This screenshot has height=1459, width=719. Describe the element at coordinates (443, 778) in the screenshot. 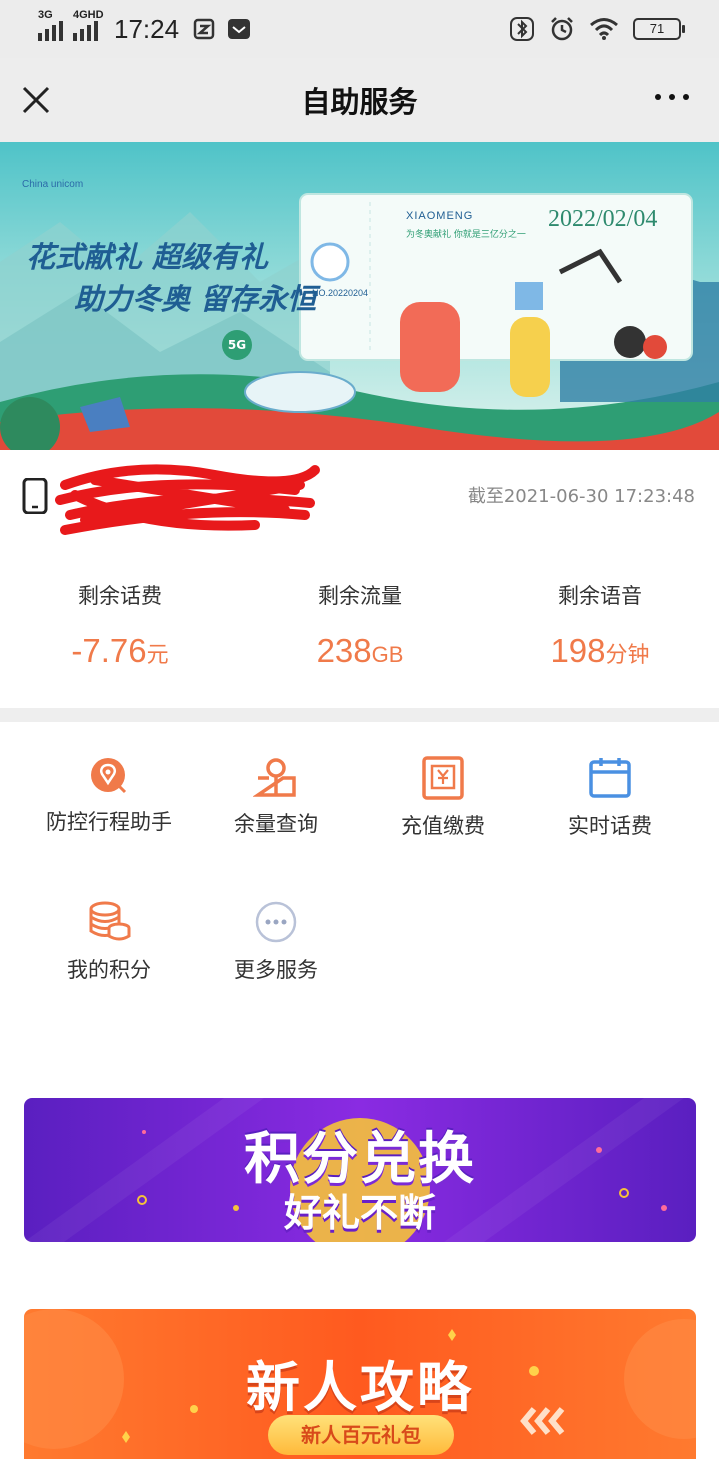

I see `recharge-icon` at that location.